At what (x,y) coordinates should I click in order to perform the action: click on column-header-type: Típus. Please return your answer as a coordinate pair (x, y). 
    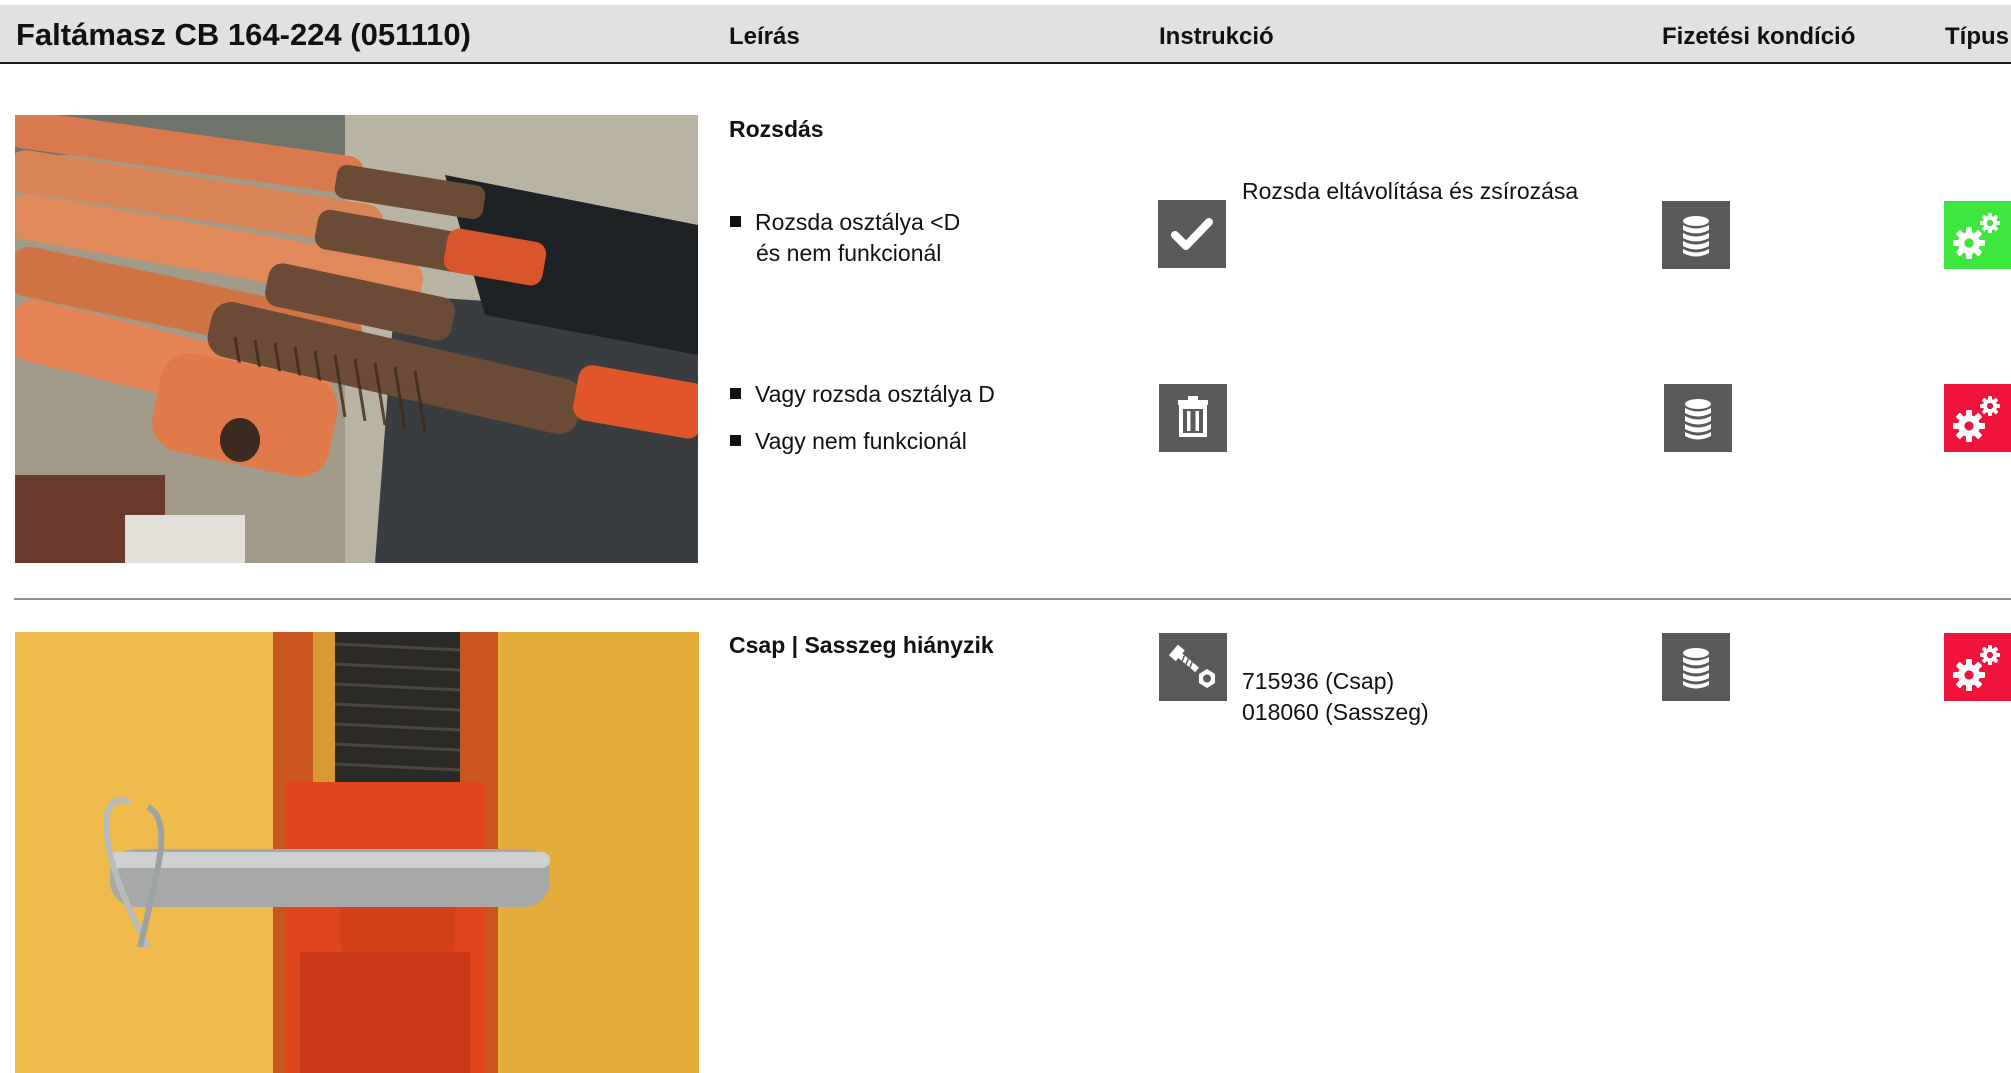
    Looking at the image, I should click on (1977, 36).